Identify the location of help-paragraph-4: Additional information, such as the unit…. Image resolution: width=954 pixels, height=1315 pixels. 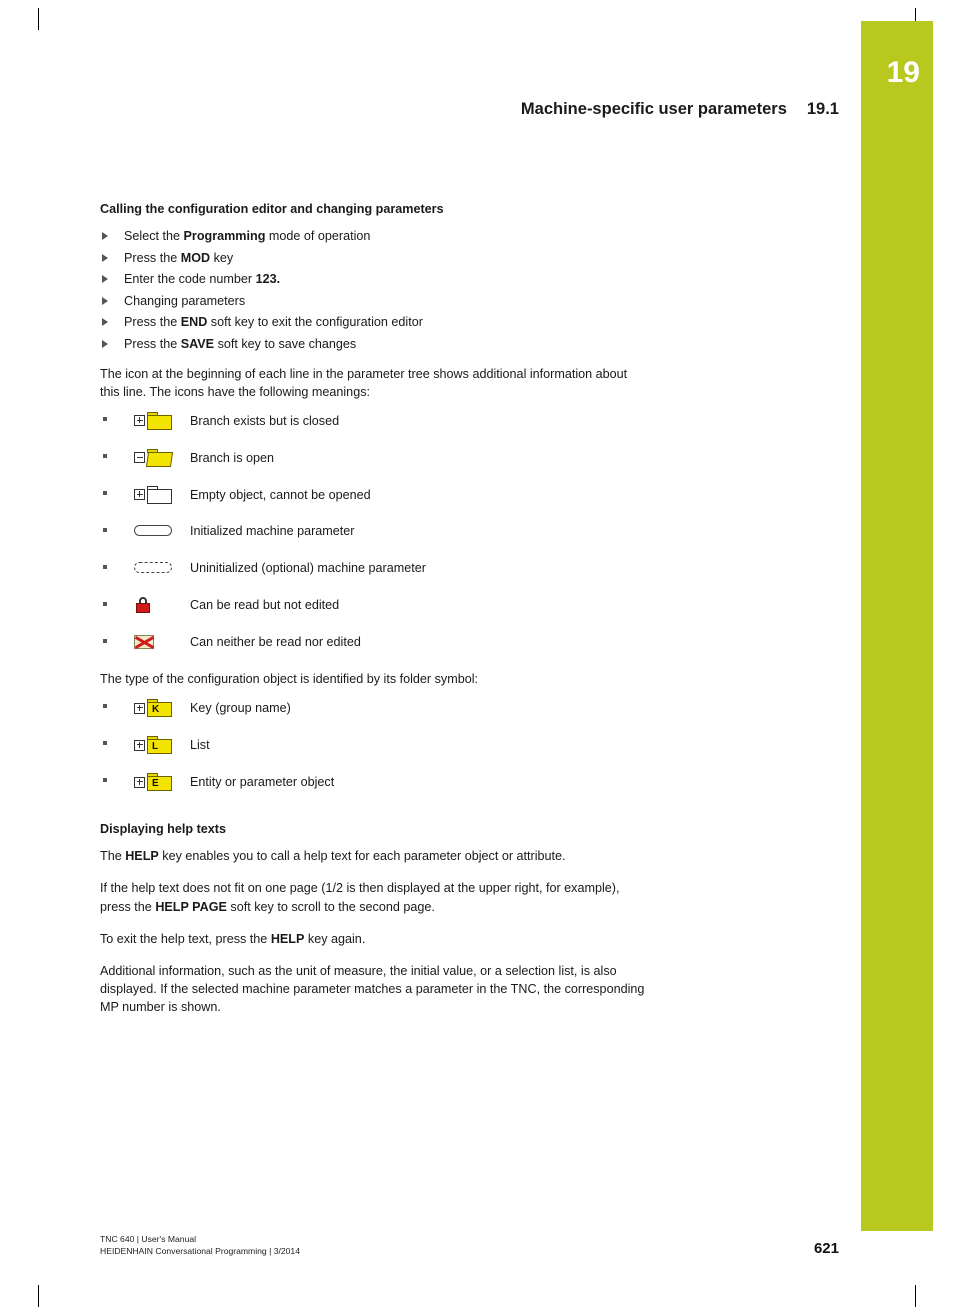
(372, 989).